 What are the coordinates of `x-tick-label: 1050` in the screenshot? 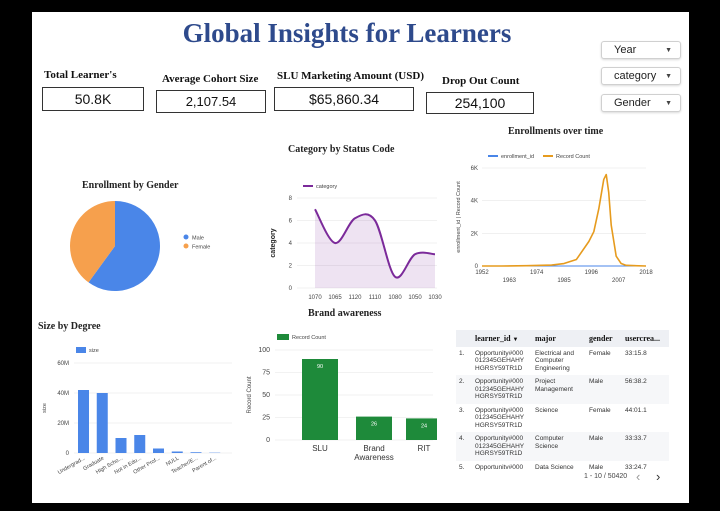 It's located at (415, 298).